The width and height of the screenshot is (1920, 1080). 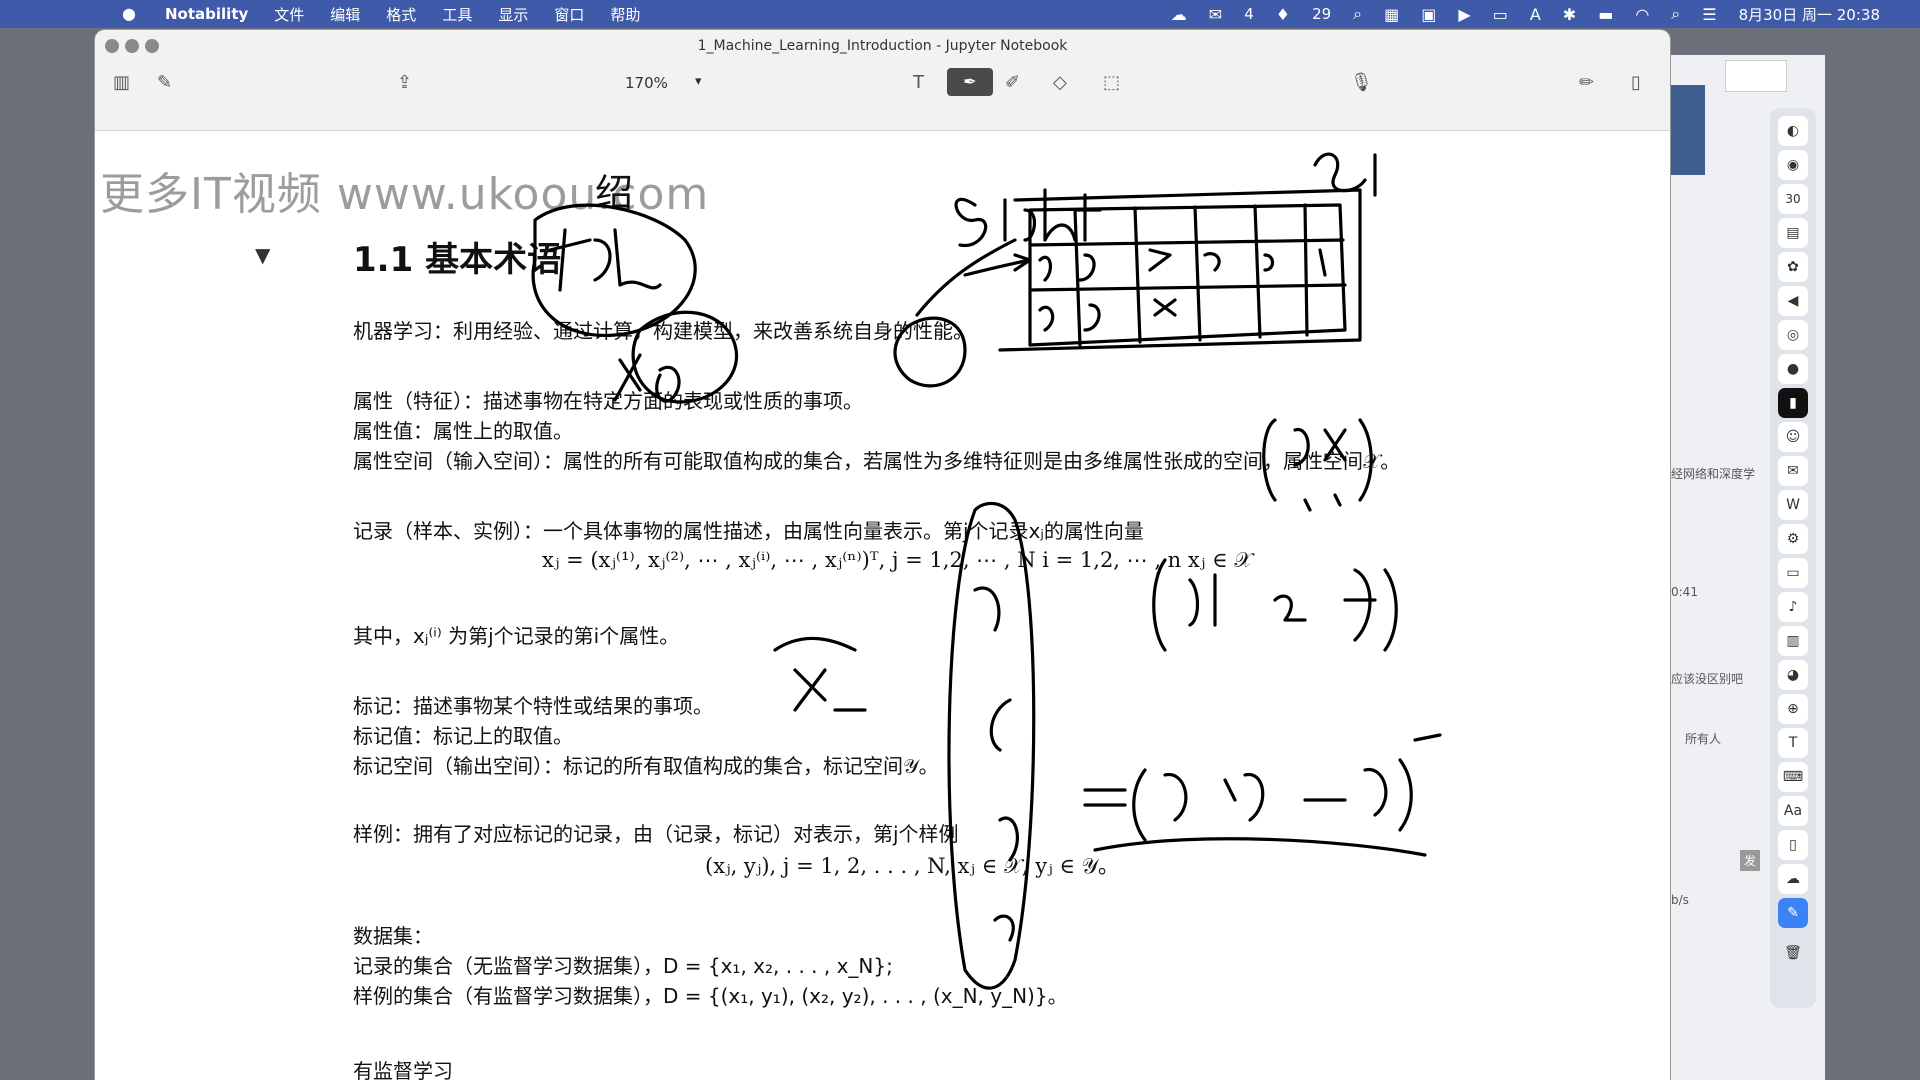 What do you see at coordinates (1793, 641) in the screenshot?
I see `dock-book-icon: ▥` at bounding box center [1793, 641].